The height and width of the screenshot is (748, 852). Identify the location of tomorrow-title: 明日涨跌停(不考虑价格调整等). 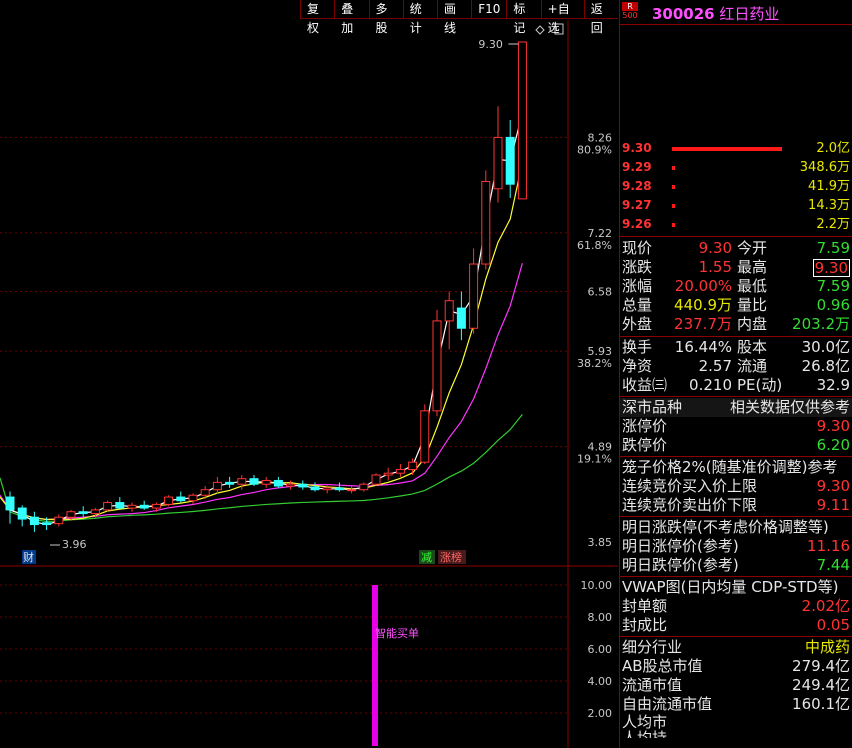
(725, 527).